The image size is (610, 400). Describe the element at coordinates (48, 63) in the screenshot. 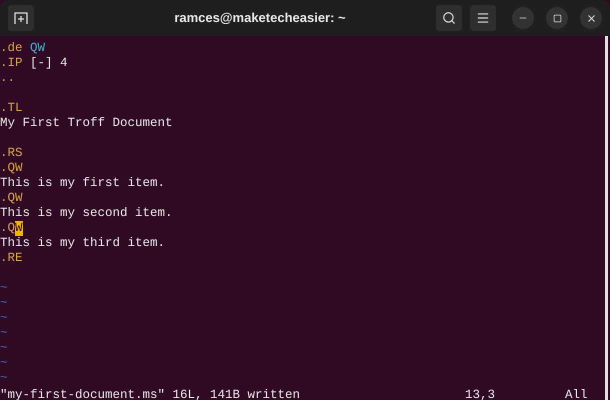

I see `line-text: [-] 4` at that location.